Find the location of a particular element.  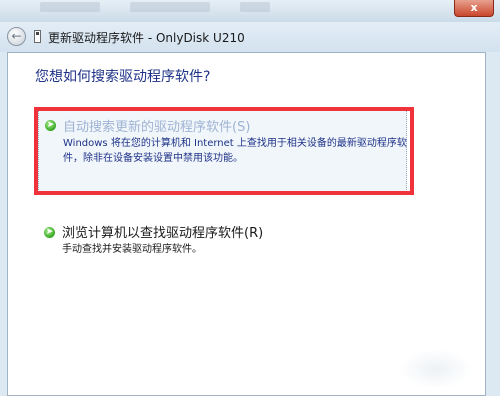

close-button: x is located at coordinates (474, 8).